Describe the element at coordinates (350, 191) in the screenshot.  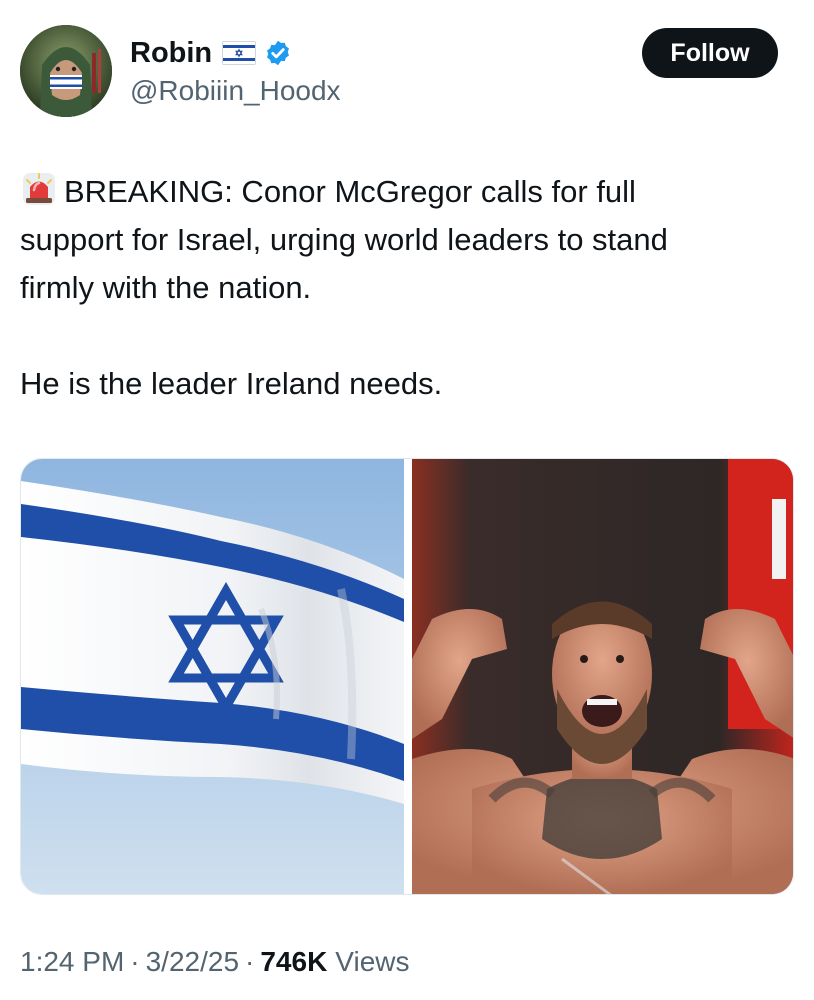
I see `tweet-line-1: BREAKING: Conor McGregor calls for full` at that location.